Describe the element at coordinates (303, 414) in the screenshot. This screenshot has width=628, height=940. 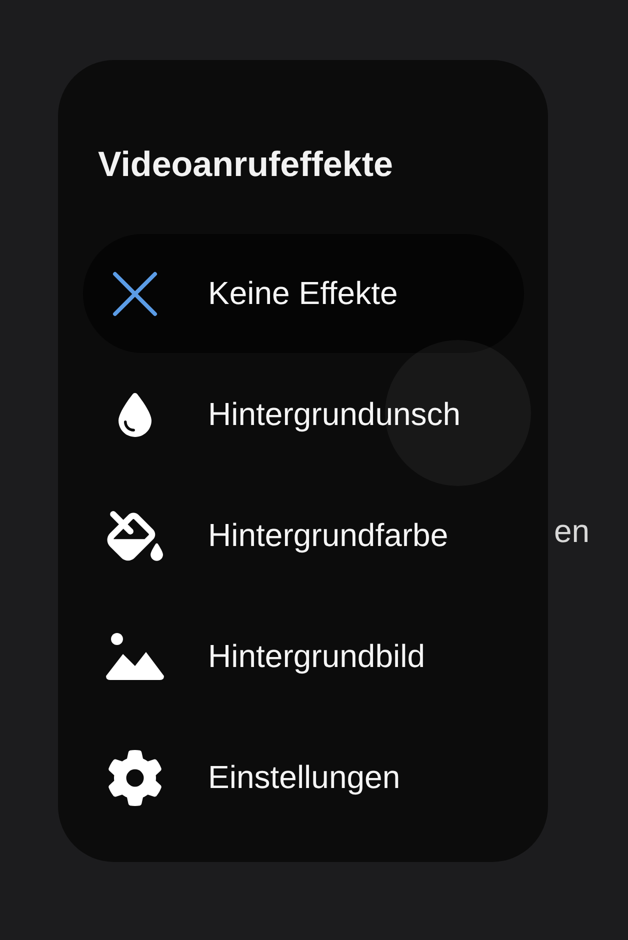
I see `effect-option: Hintergrundunsch` at that location.